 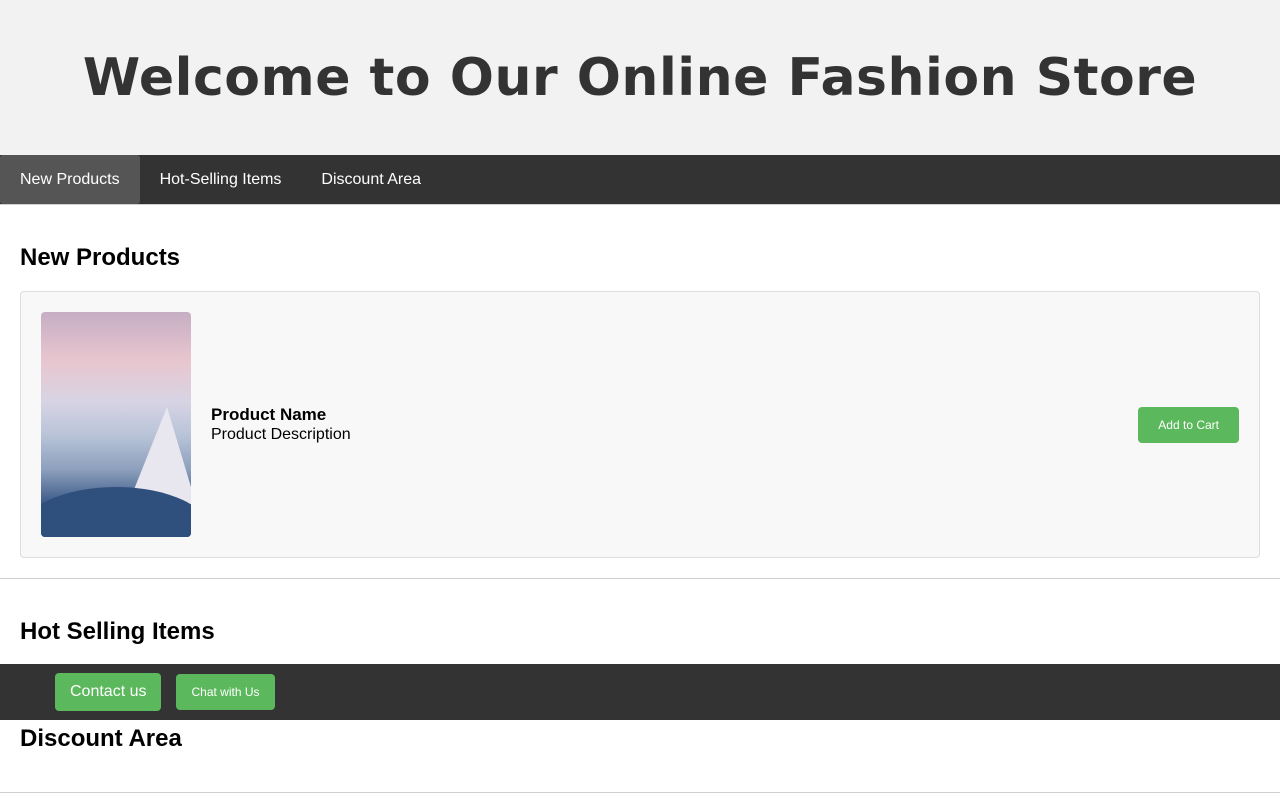 I want to click on snow-slope-shape, so click(x=116, y=512).